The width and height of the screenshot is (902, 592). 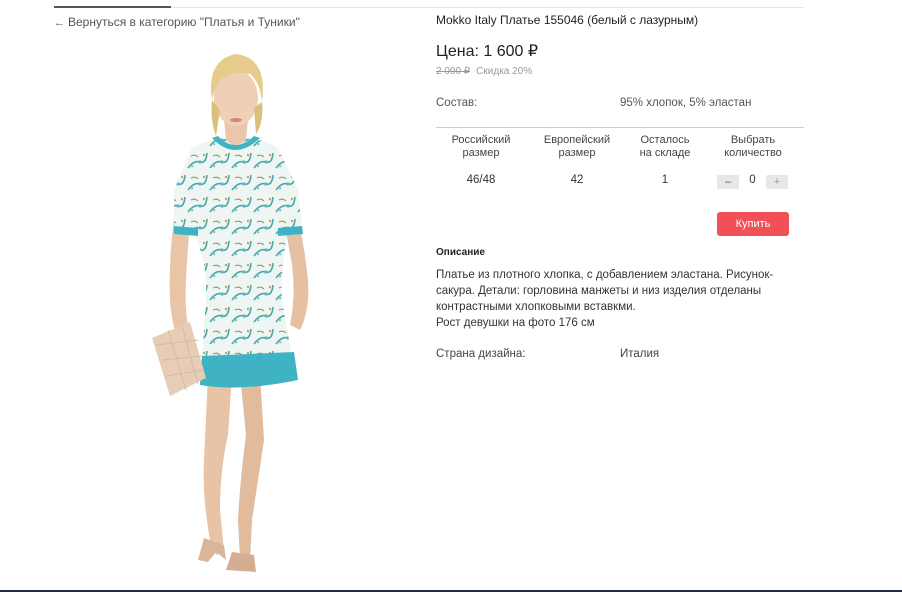 I want to click on composition-value: 95% хлопок, 5% эластан, so click(x=686, y=103).